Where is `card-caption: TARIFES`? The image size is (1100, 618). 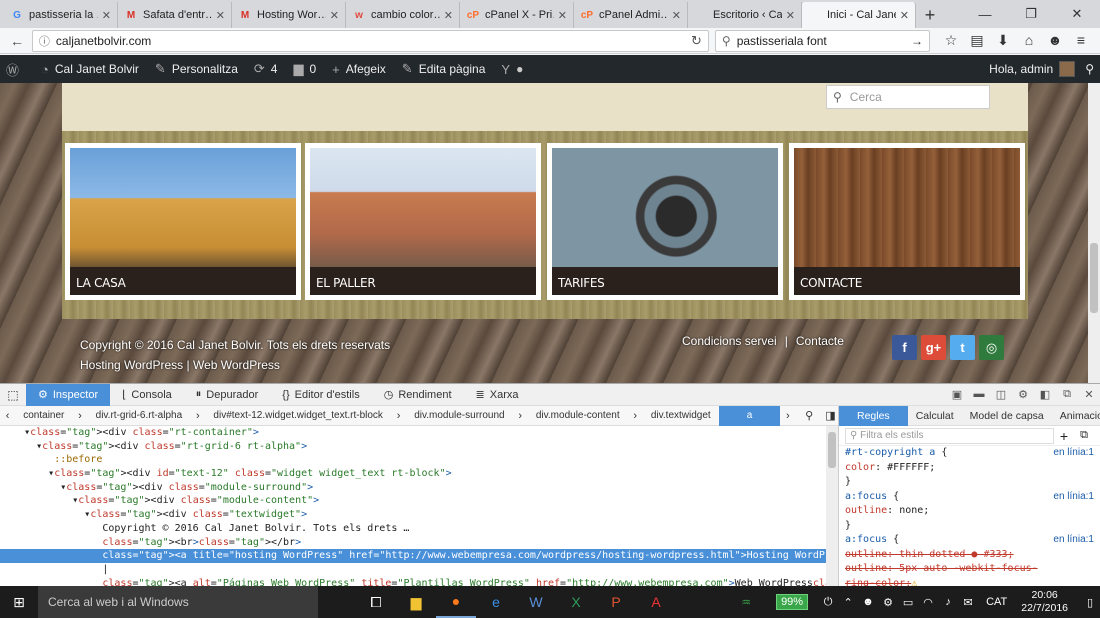 card-caption: TARIFES is located at coordinates (665, 281).